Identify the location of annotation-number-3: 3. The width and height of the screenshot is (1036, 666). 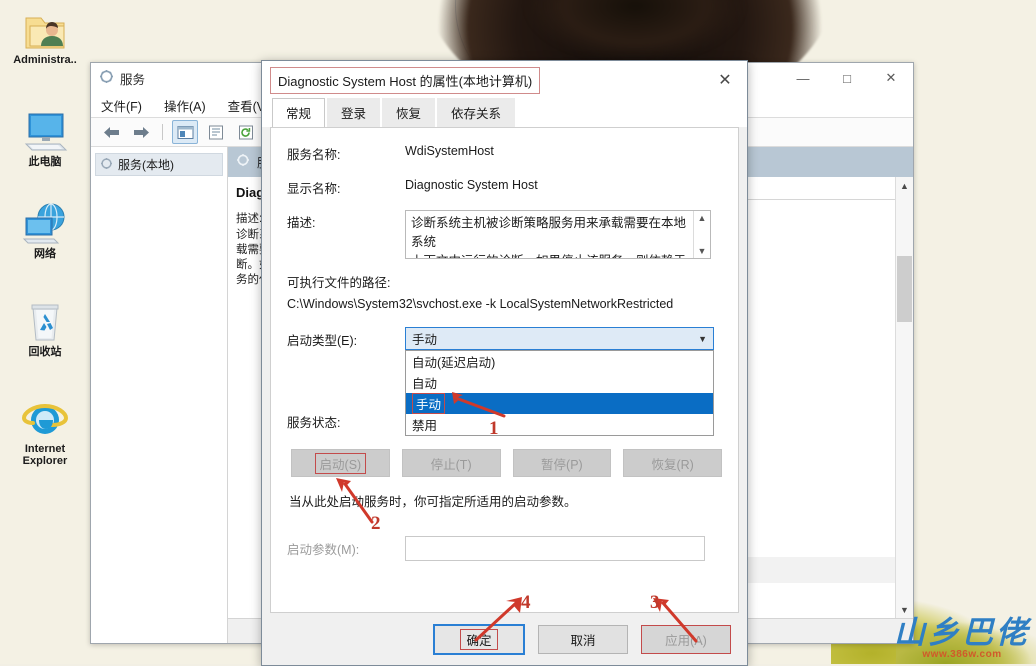
(655, 602).